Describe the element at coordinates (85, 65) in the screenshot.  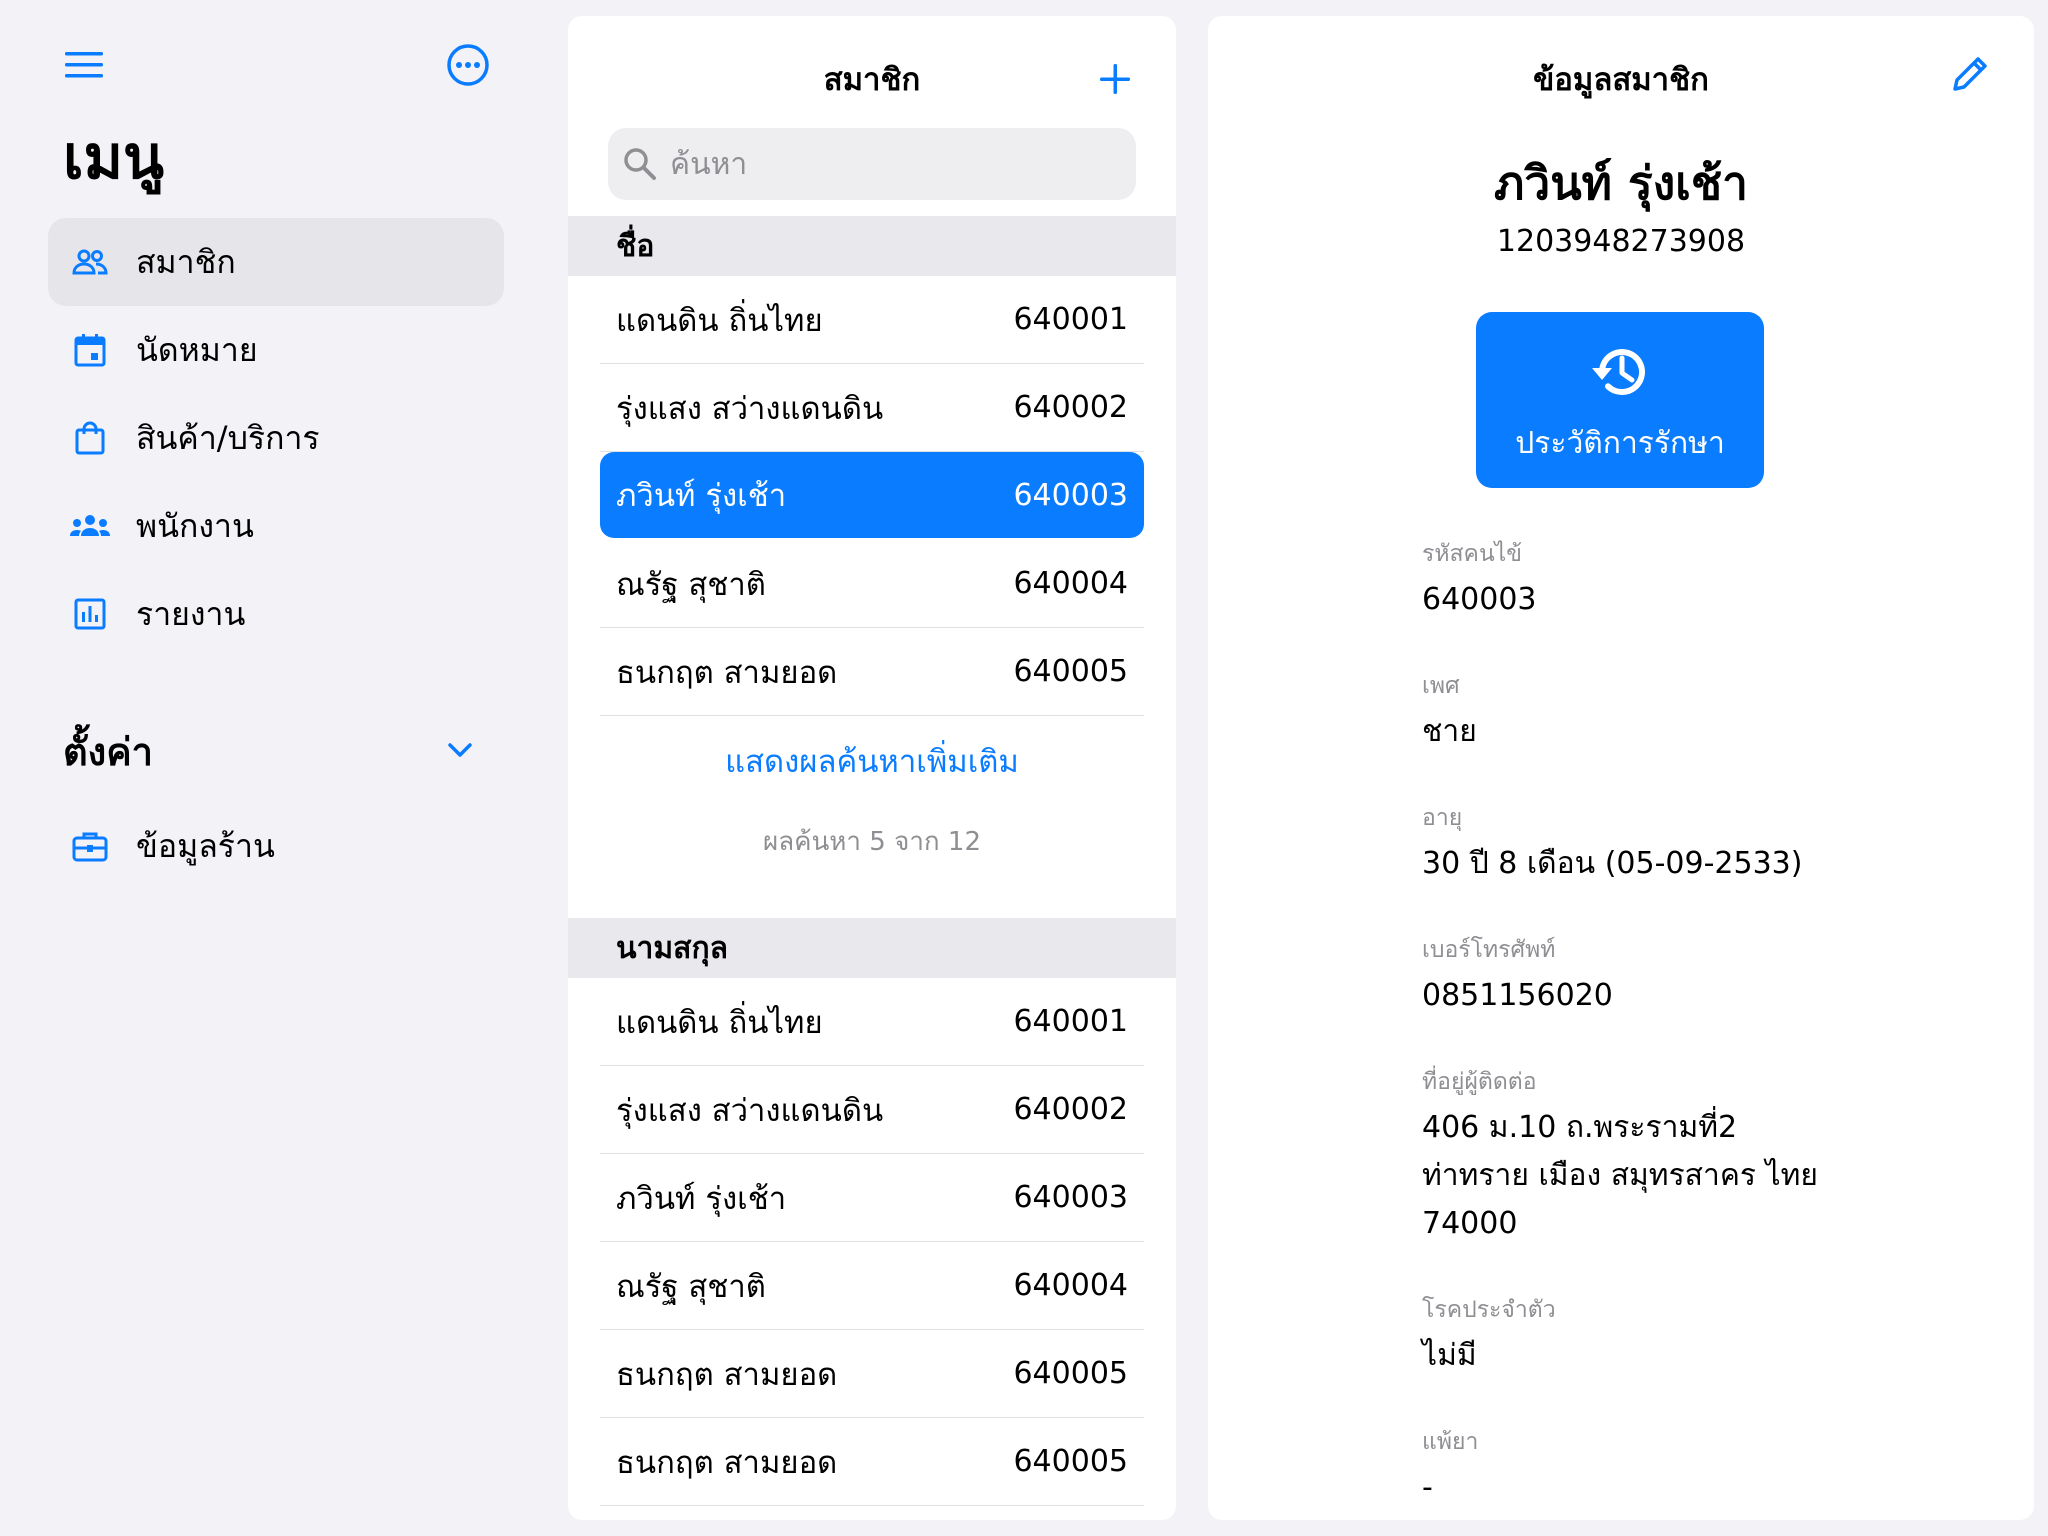
I see `hamburger-menu-icon` at that location.